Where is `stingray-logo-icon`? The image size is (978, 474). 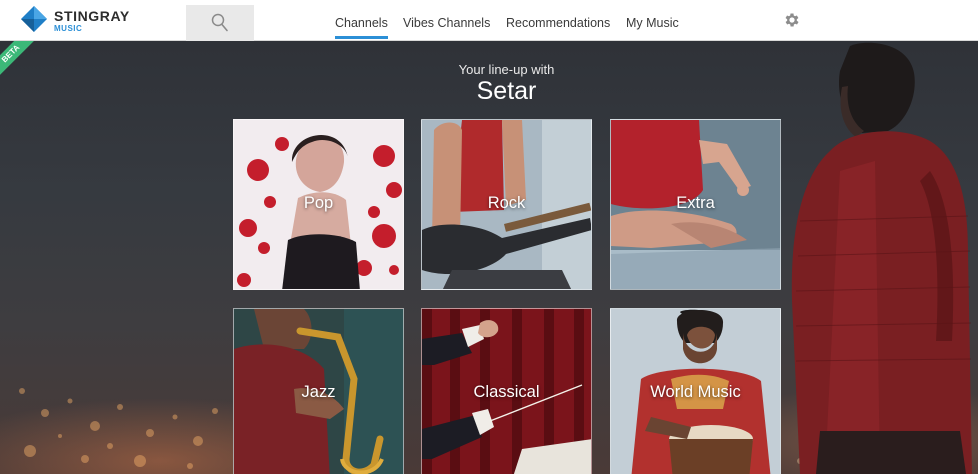 stingray-logo-icon is located at coordinates (34, 19).